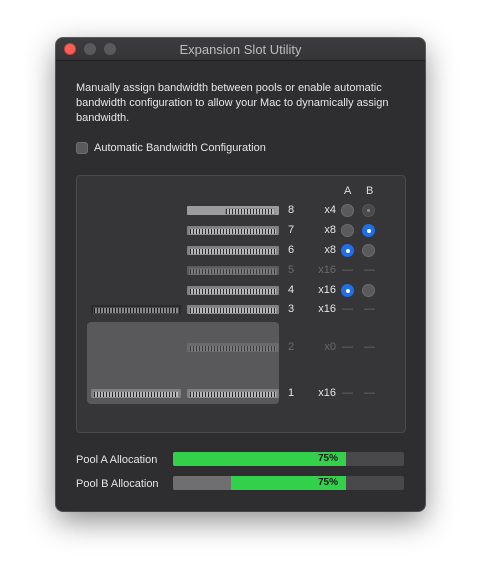  I want to click on window-title: Expansion Slot Utility, so click(240, 49).